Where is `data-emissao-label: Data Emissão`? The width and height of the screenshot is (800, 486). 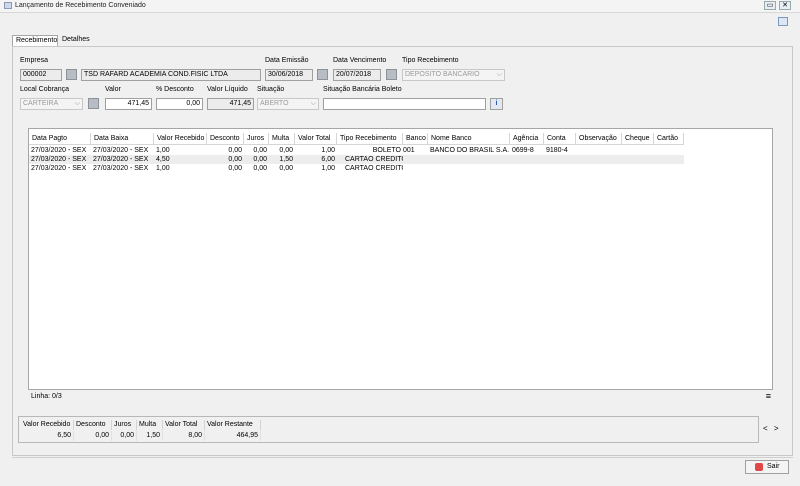
data-emissao-label: Data Emissão is located at coordinates (287, 60).